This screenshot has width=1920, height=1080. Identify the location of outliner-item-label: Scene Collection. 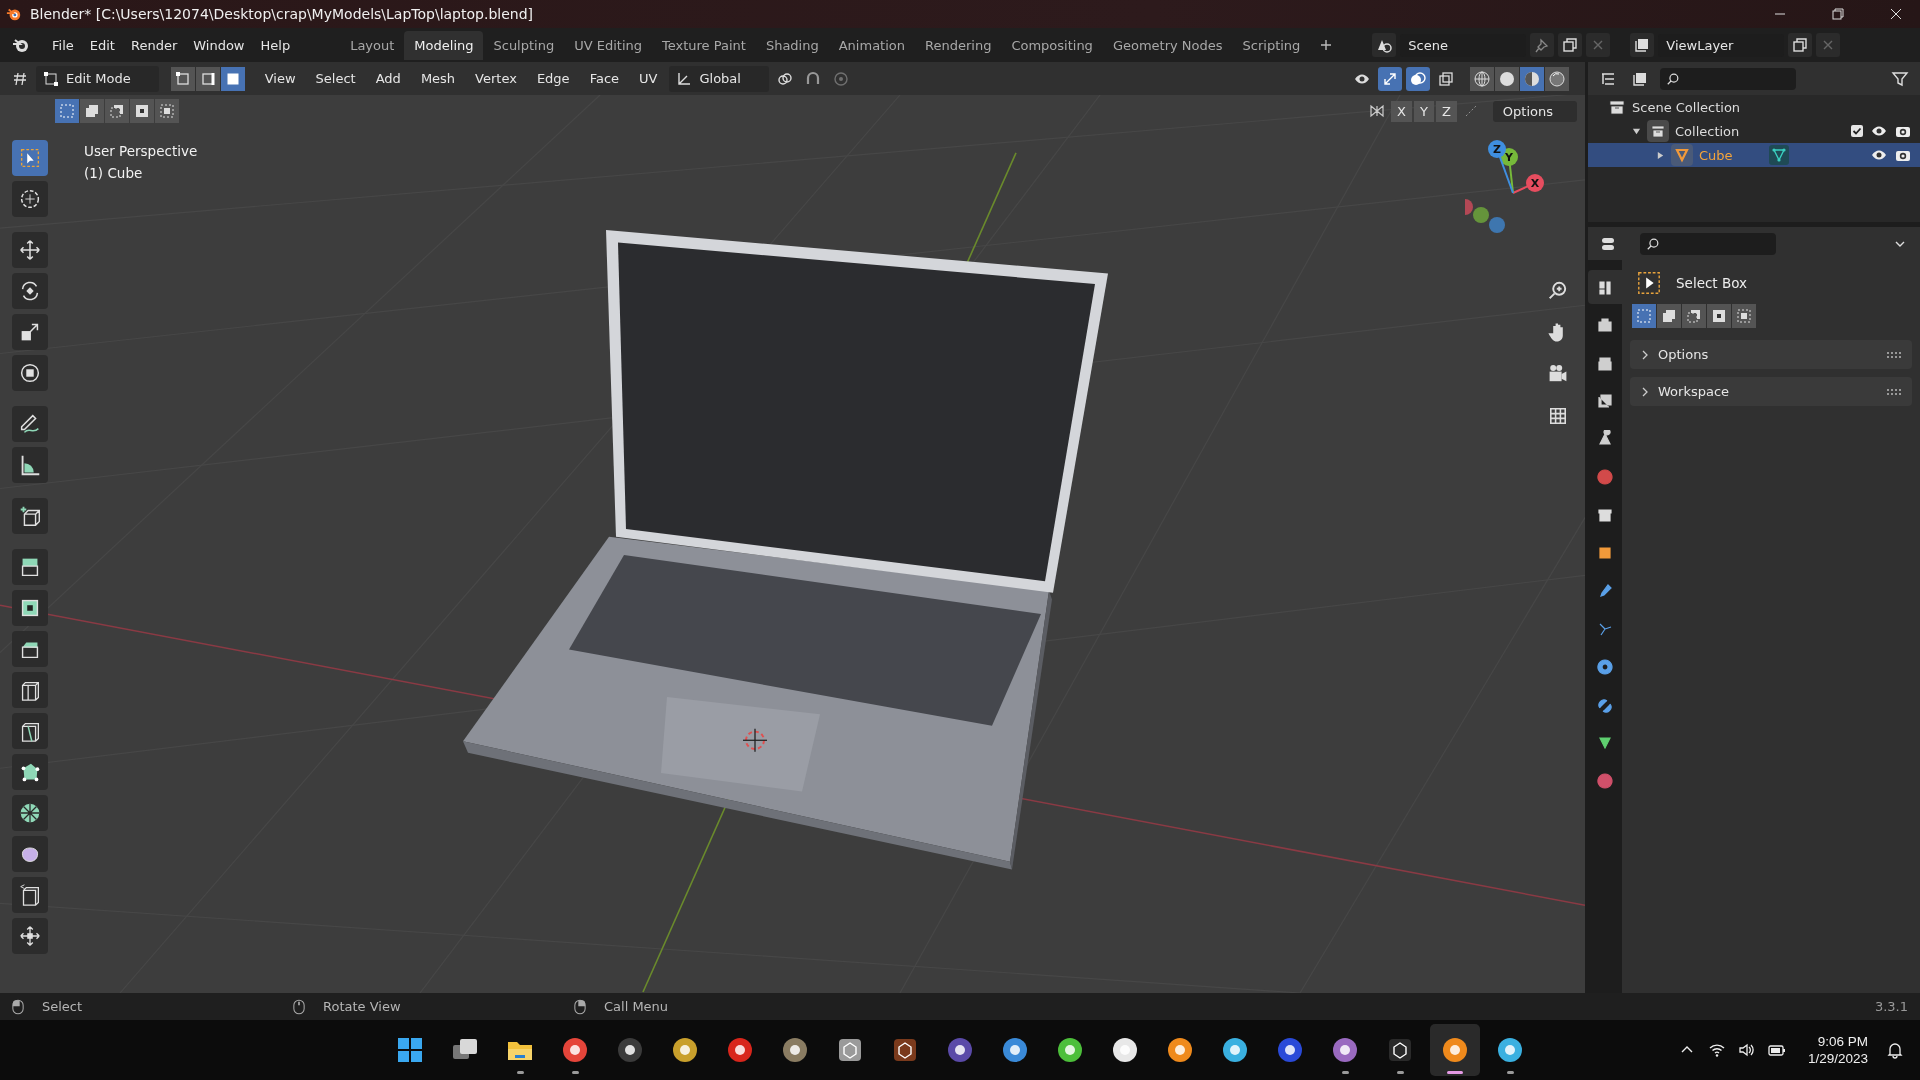
(1686, 107).